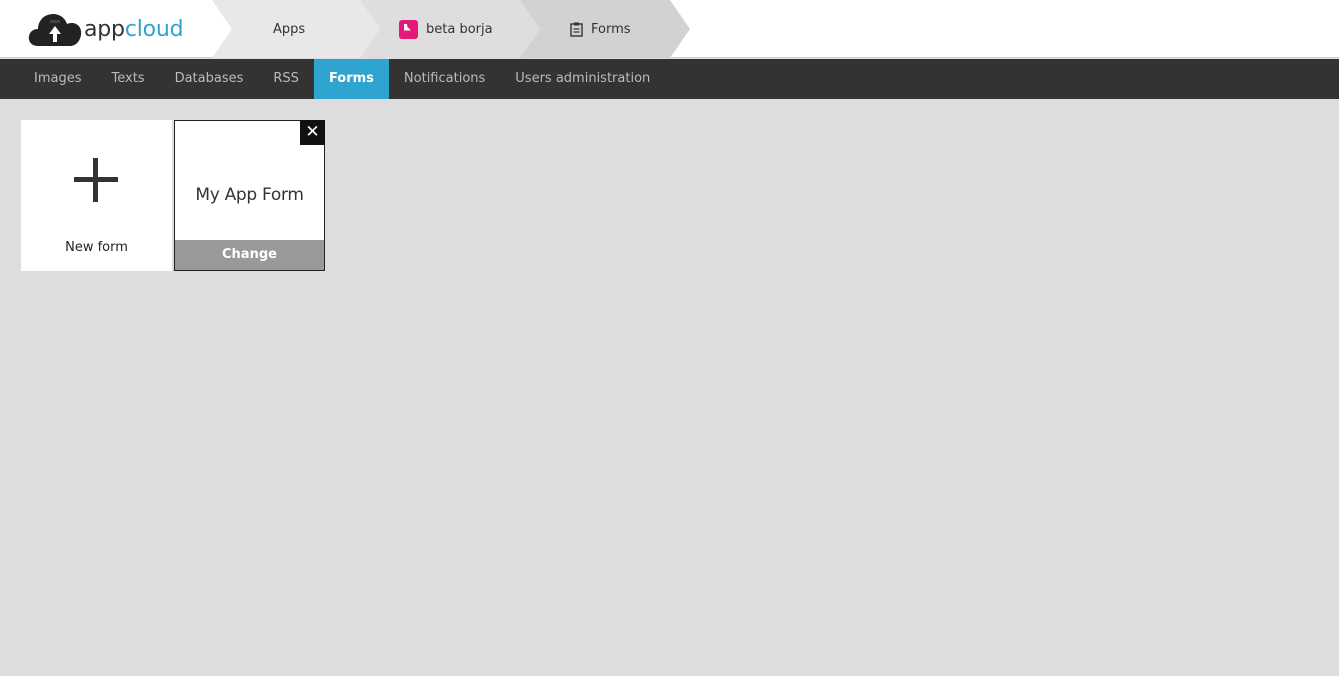 This screenshot has width=1339, height=676. I want to click on breadcrumb-forms: Forms, so click(605, 29).